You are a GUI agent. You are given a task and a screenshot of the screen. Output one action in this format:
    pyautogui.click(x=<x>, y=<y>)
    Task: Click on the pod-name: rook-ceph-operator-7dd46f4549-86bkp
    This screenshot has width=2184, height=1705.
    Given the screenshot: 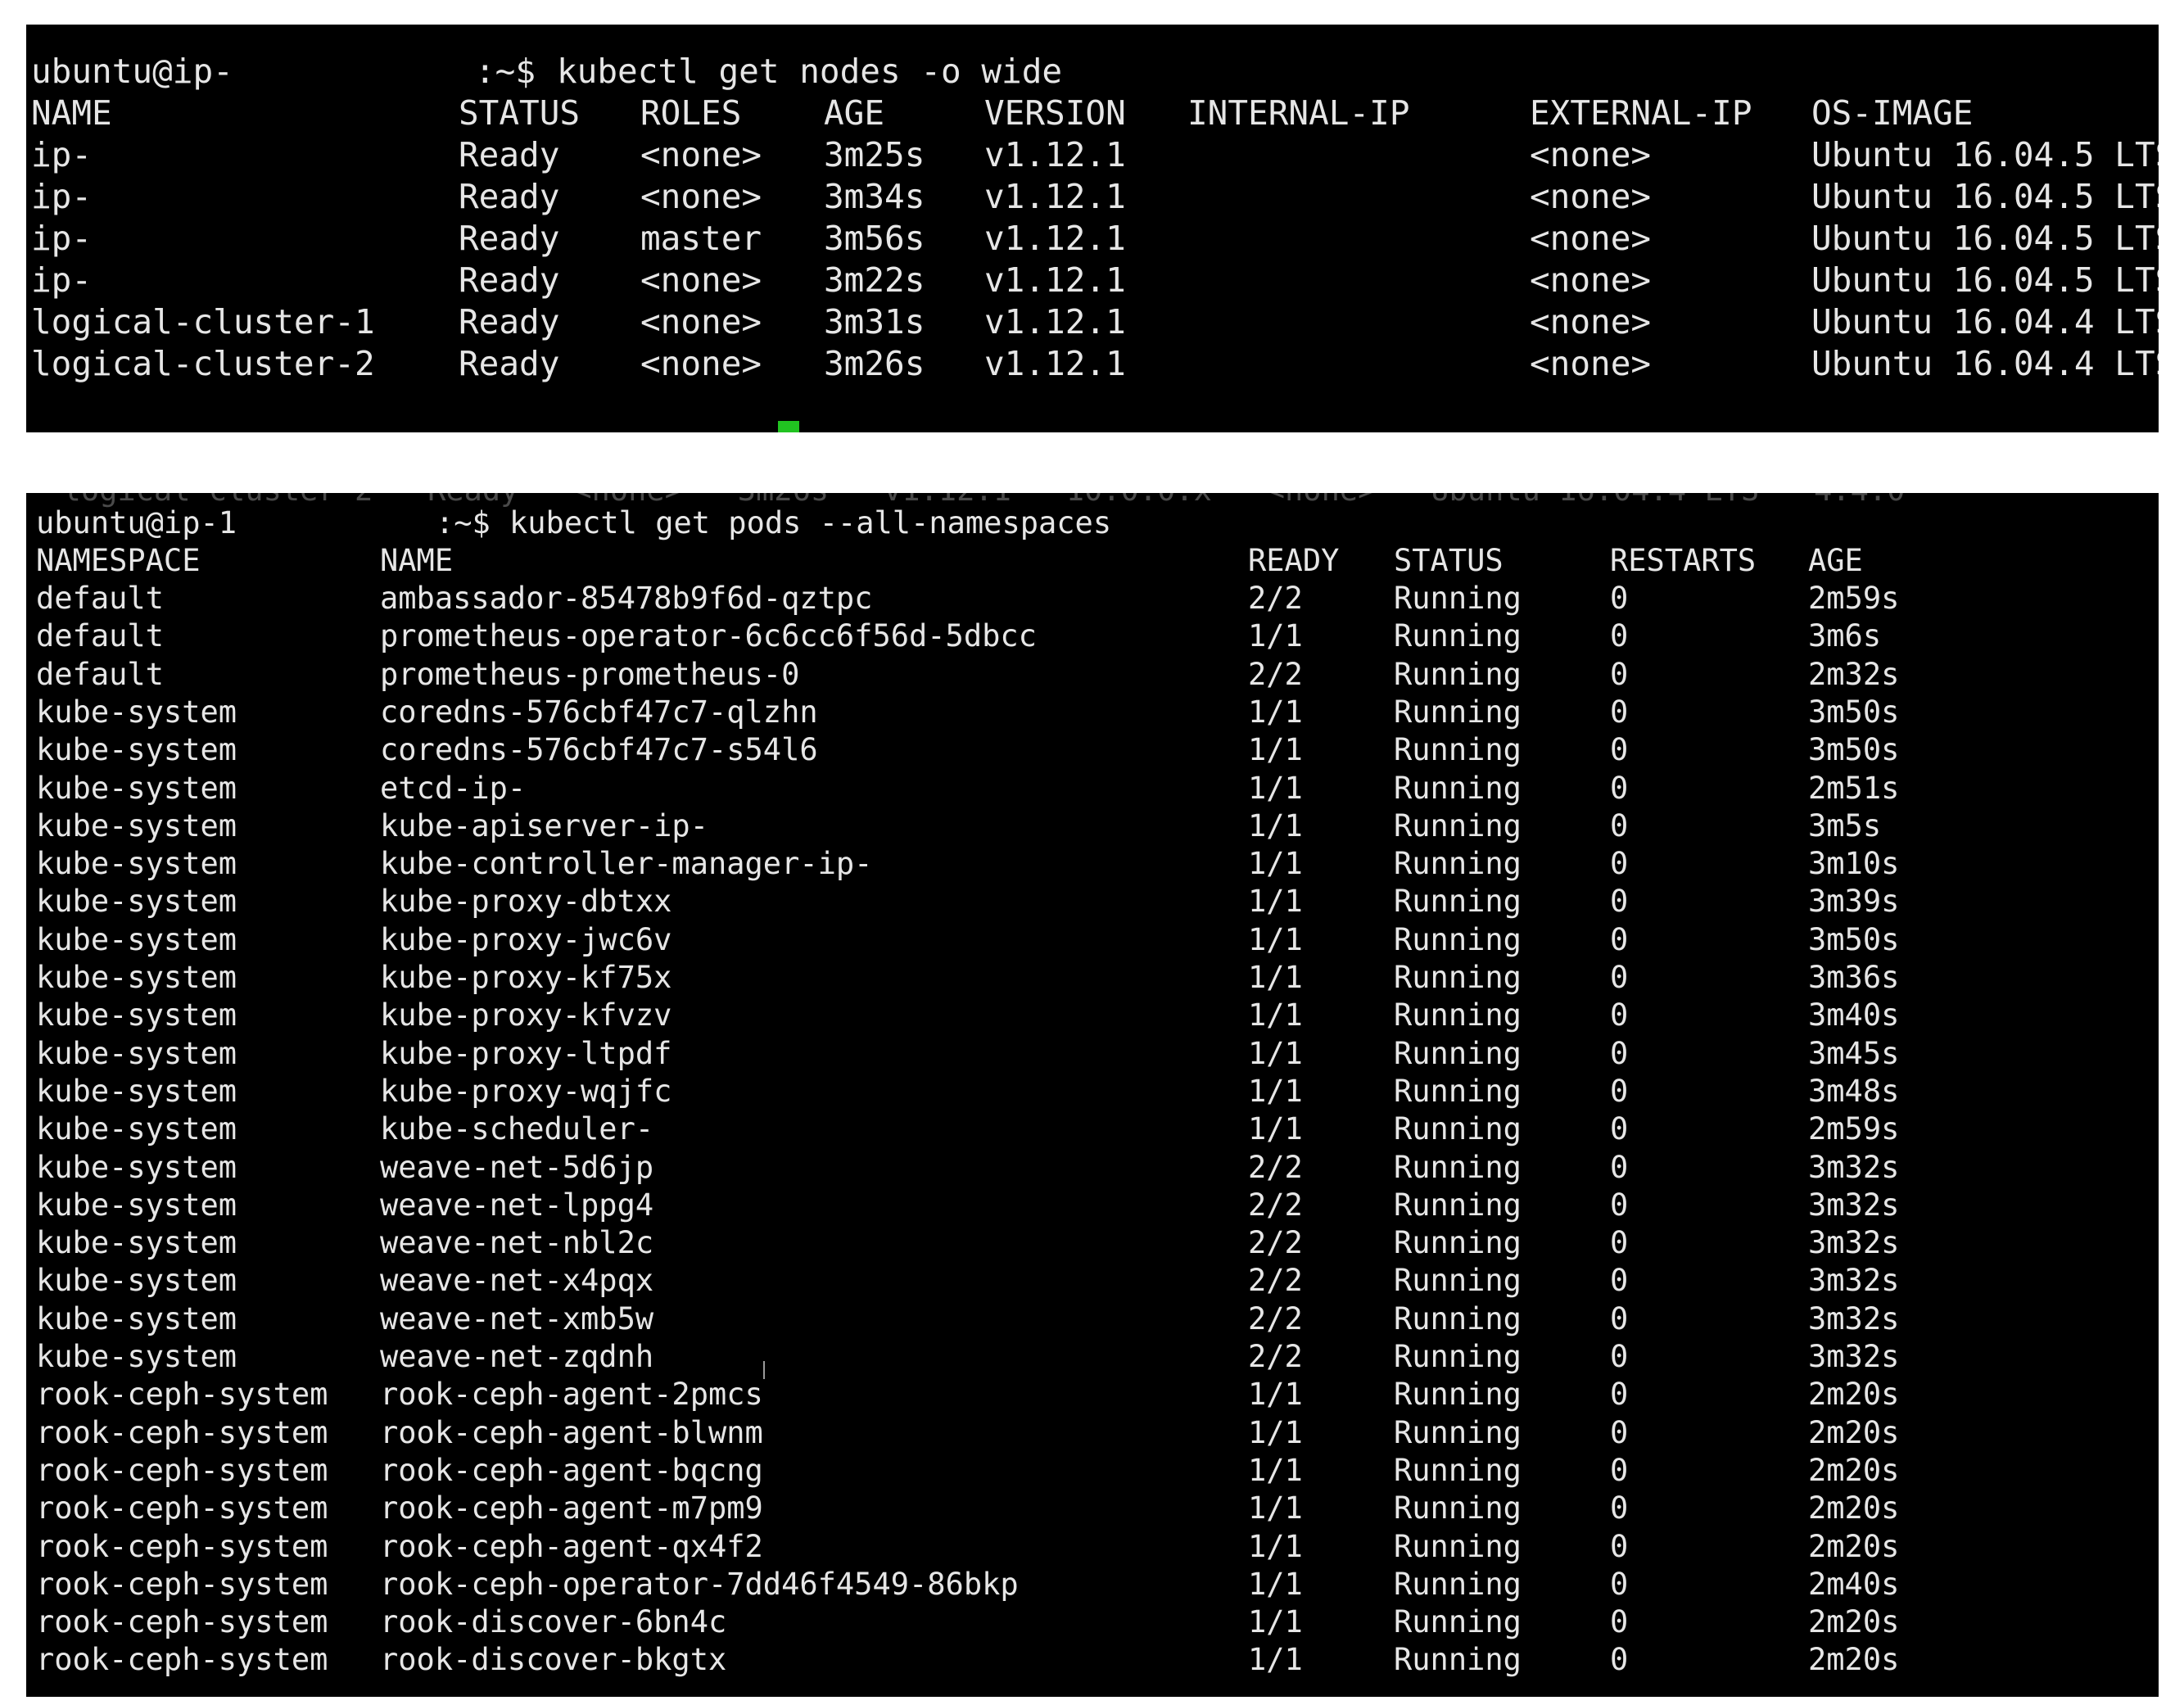 What is the action you would take?
    pyautogui.click(x=700, y=1584)
    